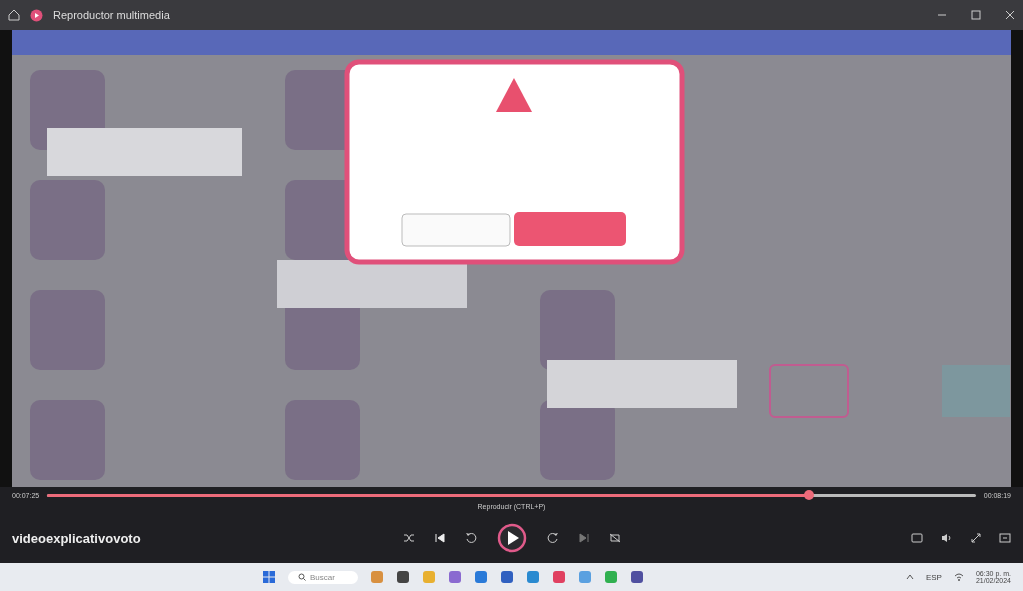  What do you see at coordinates (301, 577) in the screenshot?
I see `search-icon` at bounding box center [301, 577].